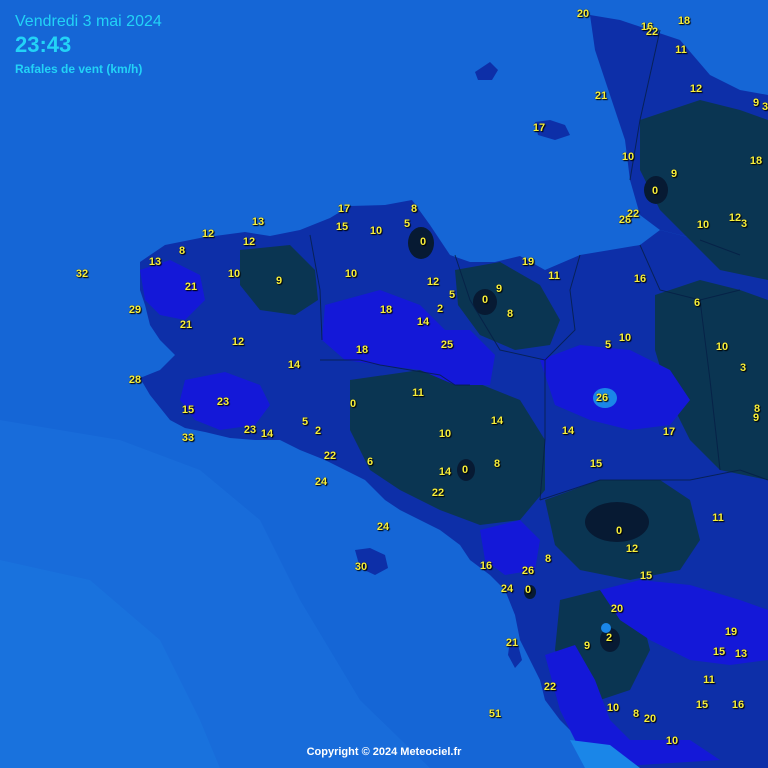 This screenshot has height=768, width=768. I want to click on station-gust-value: 32, so click(82, 274).